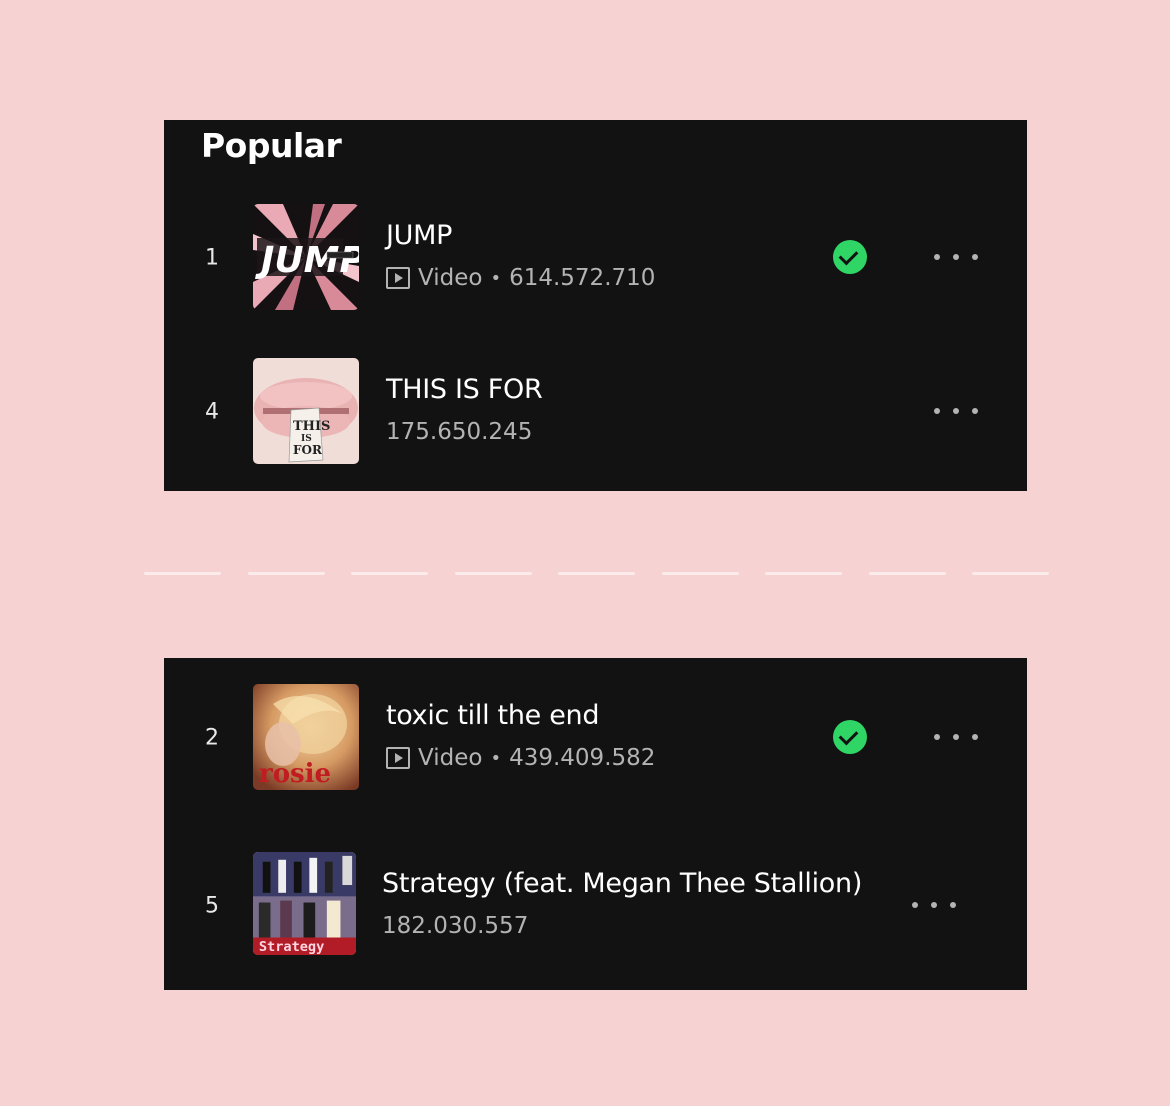  Describe the element at coordinates (212, 258) in the screenshot. I see `track-rank: 1` at that location.